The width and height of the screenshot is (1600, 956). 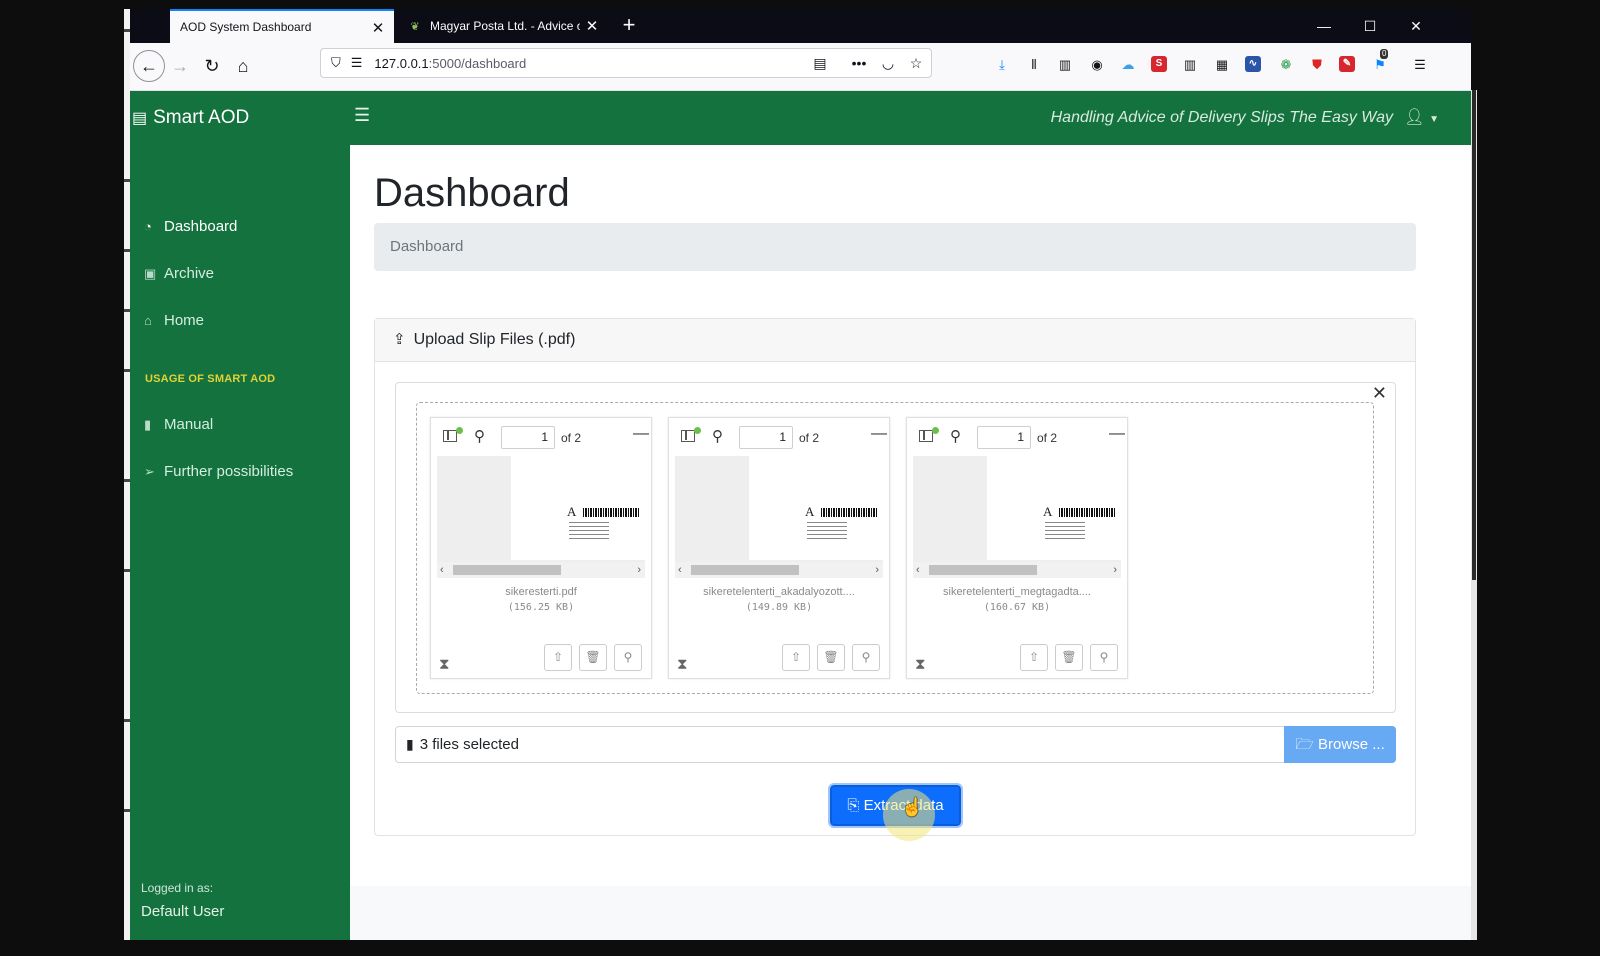 What do you see at coordinates (212, 66) in the screenshot?
I see `reload-button: ↻` at bounding box center [212, 66].